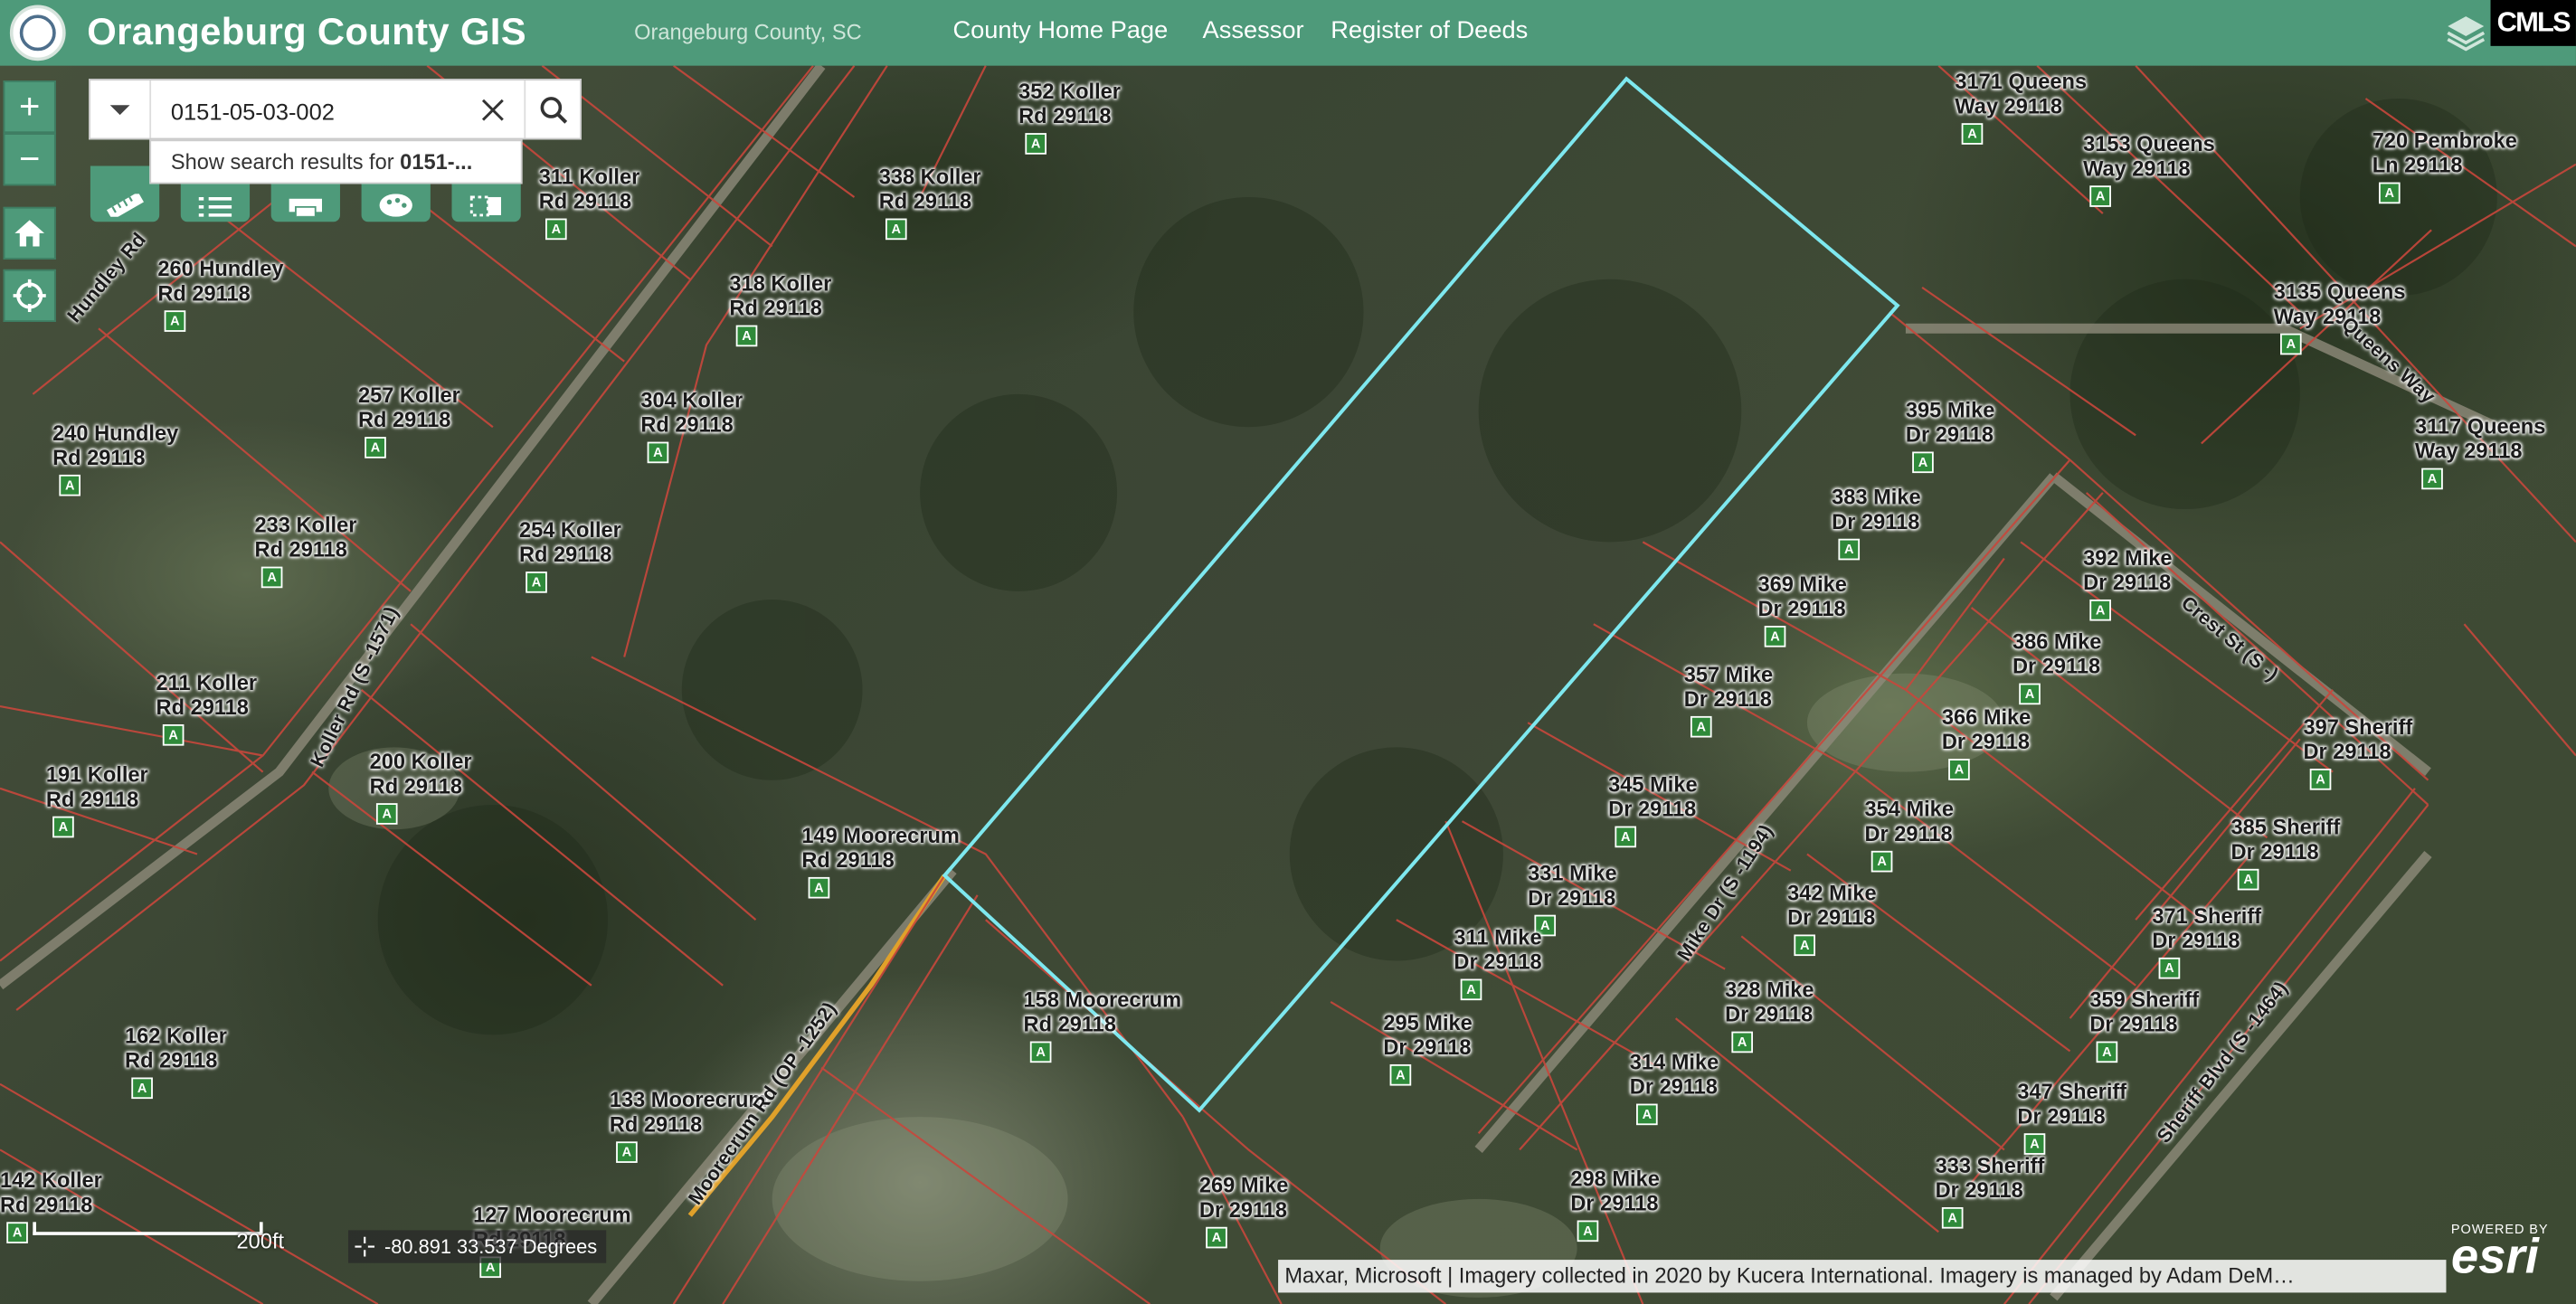  I want to click on chevron-down-icon, so click(120, 109).